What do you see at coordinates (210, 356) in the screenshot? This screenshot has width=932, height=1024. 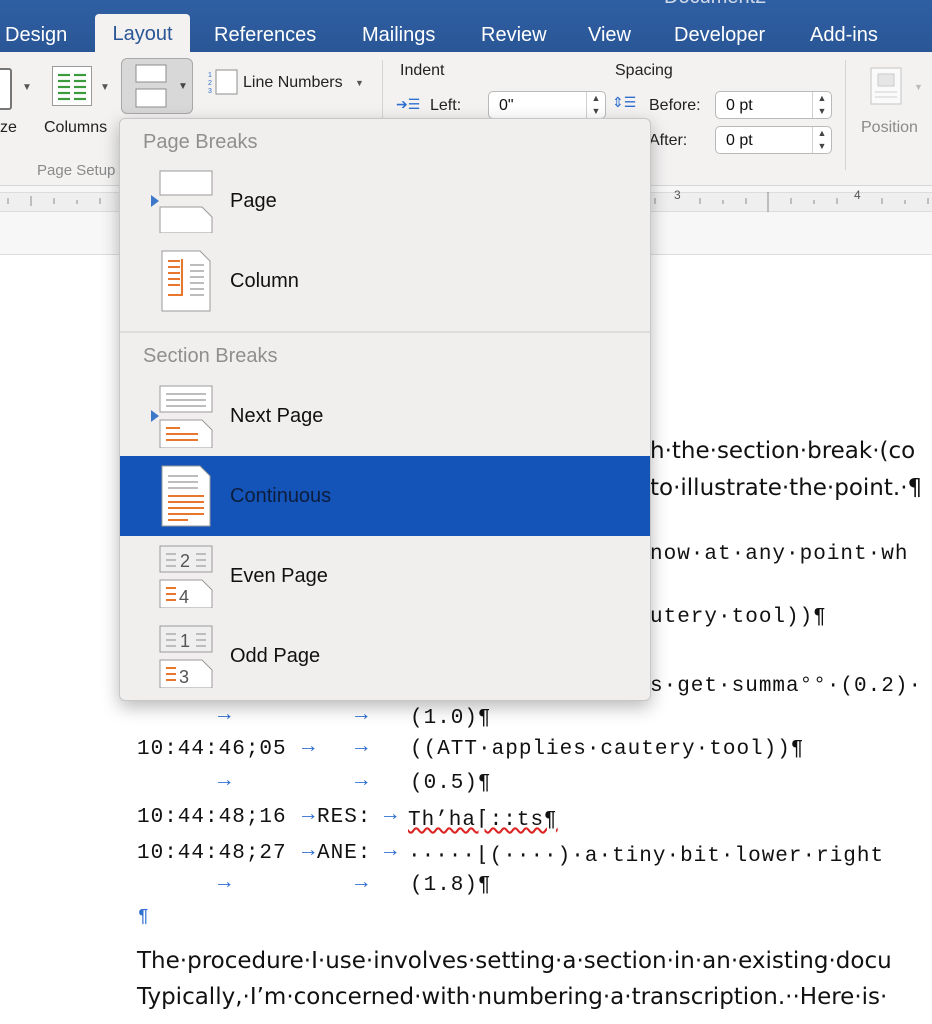 I see `section-breaks-heading: Section Breaks` at bounding box center [210, 356].